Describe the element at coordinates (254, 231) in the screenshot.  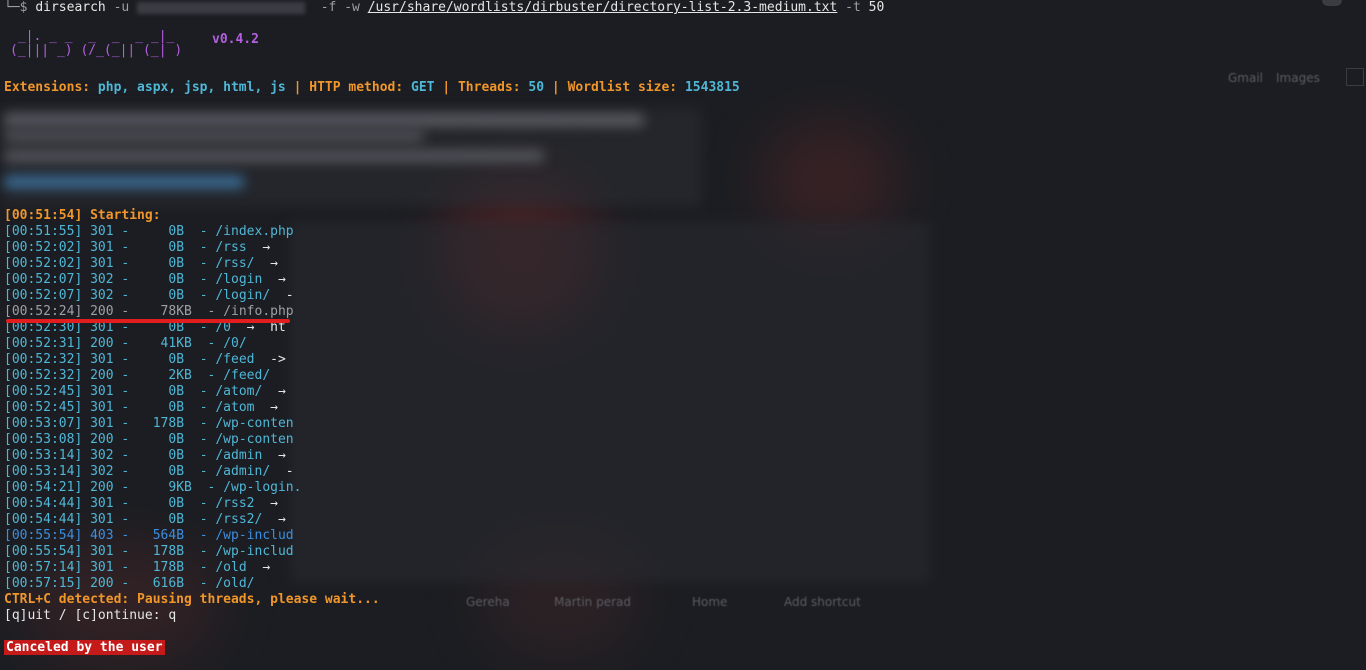
I see `result-path: /index.php` at that location.